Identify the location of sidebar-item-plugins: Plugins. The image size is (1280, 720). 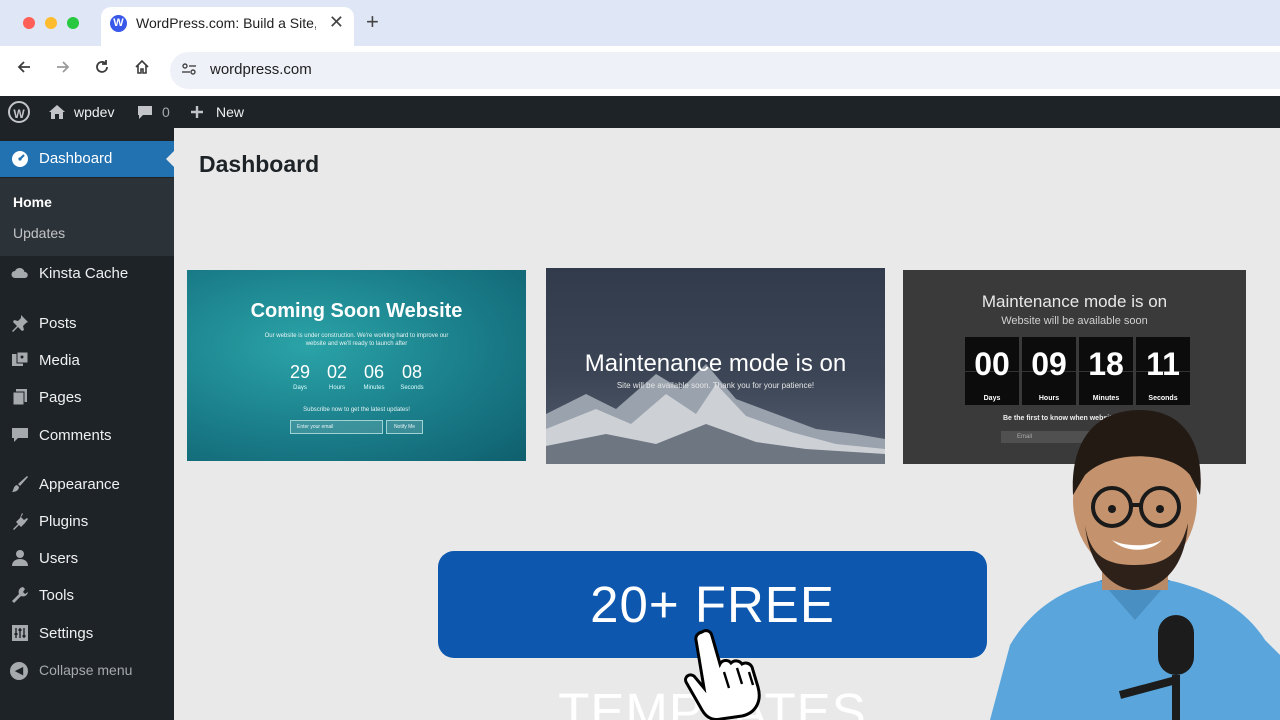
(87, 522).